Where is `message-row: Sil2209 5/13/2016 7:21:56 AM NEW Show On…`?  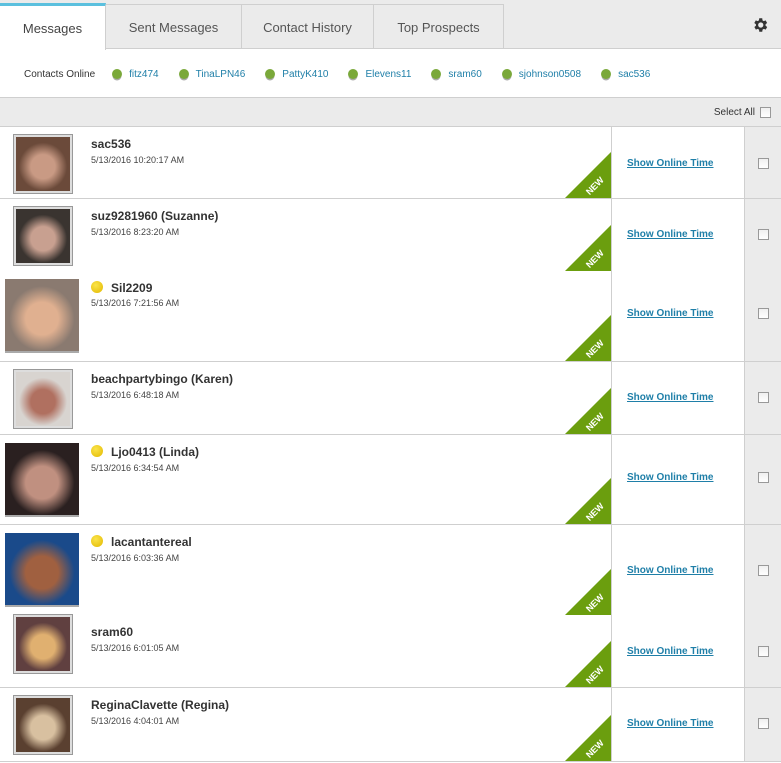
message-row: Sil2209 5/13/2016 7:21:56 AM NEW Show On… is located at coordinates (390, 316).